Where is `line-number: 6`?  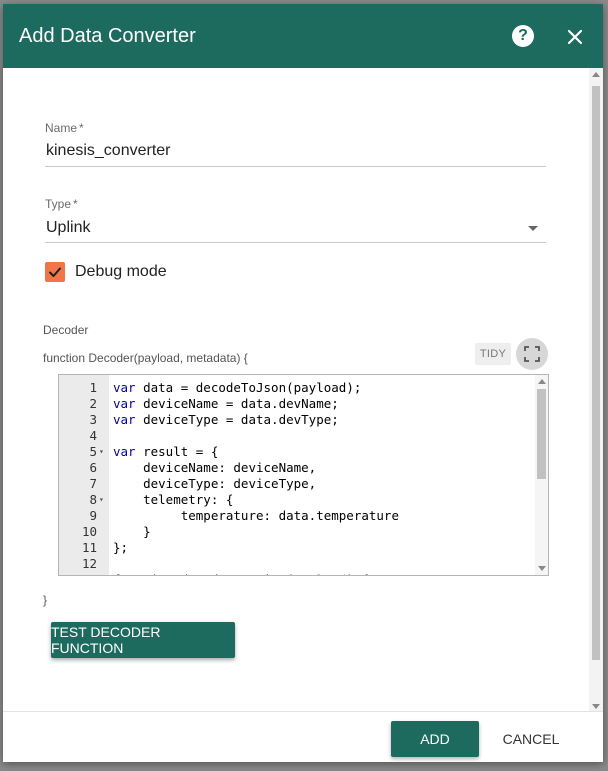
line-number: 6 is located at coordinates (93, 467).